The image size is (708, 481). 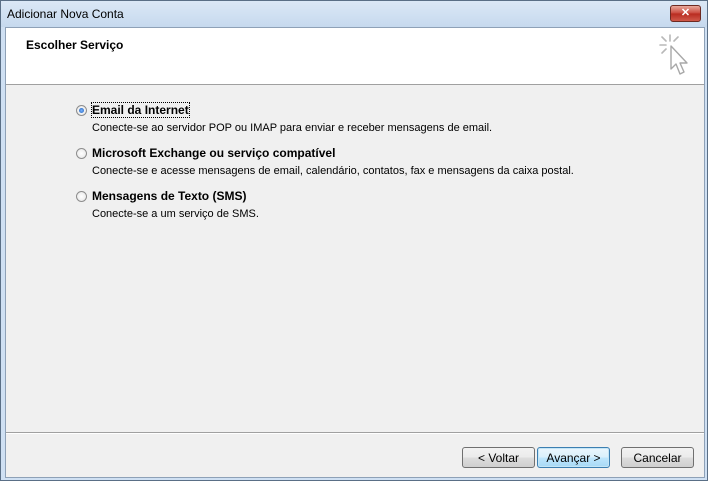 I want to click on option-label: Email da Internet, so click(x=140, y=110).